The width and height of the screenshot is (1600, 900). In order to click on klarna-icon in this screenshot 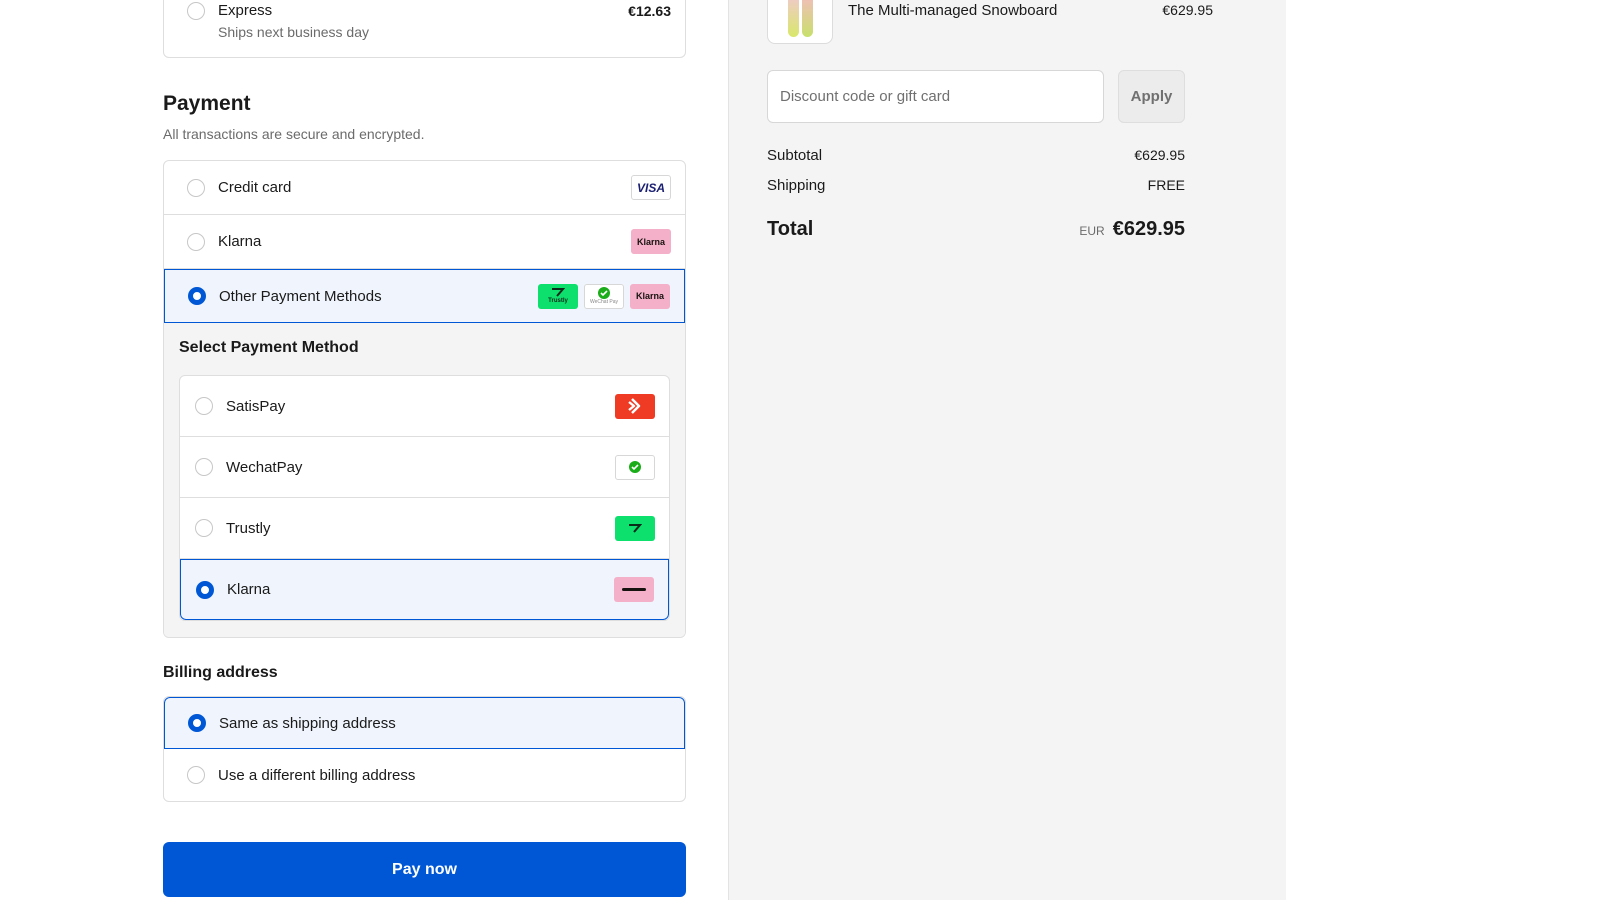, I will do `click(634, 589)`.